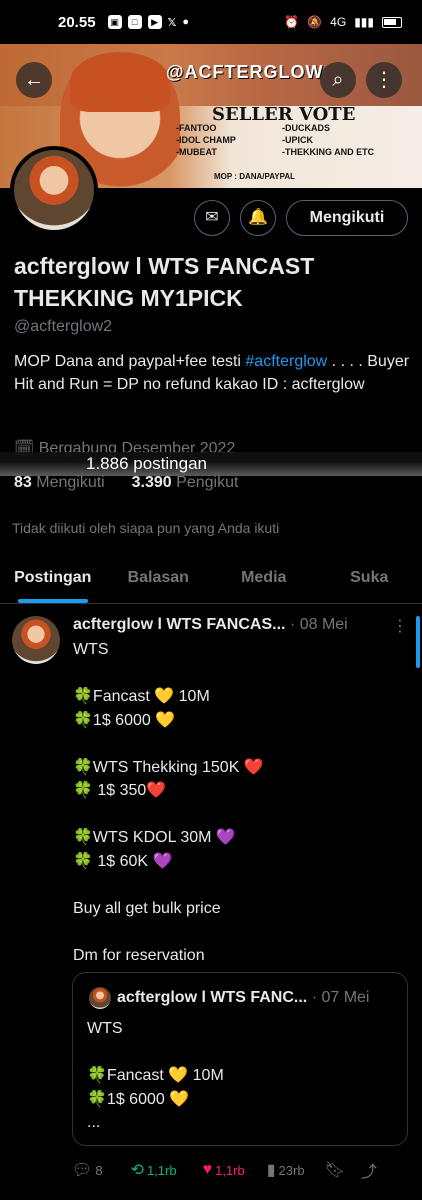 This screenshot has height=1200, width=422. I want to click on network-label: 4G, so click(338, 22).